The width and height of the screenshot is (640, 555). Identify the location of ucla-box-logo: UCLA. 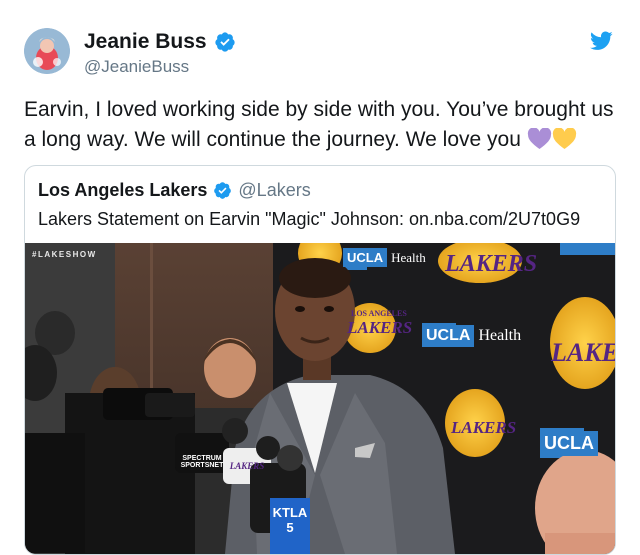
(571, 443).